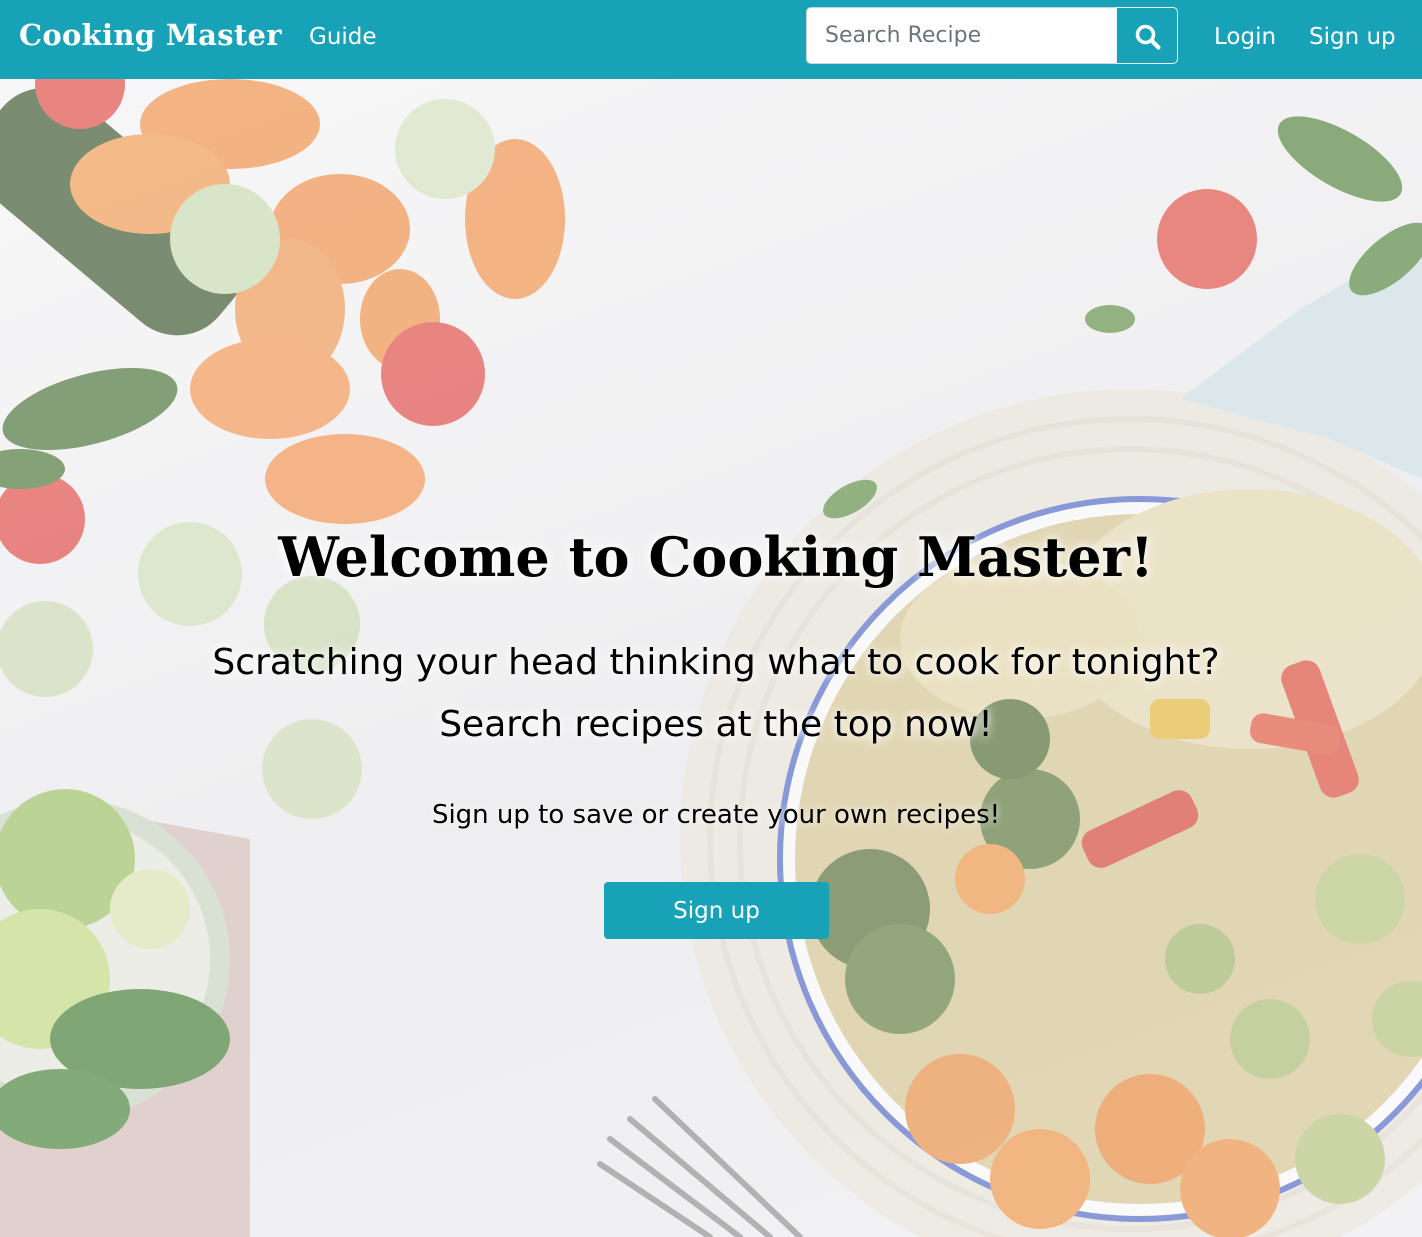 The width and height of the screenshot is (1422, 1237). What do you see at coordinates (716, 910) in the screenshot?
I see `hero-signup-button: Sign up` at bounding box center [716, 910].